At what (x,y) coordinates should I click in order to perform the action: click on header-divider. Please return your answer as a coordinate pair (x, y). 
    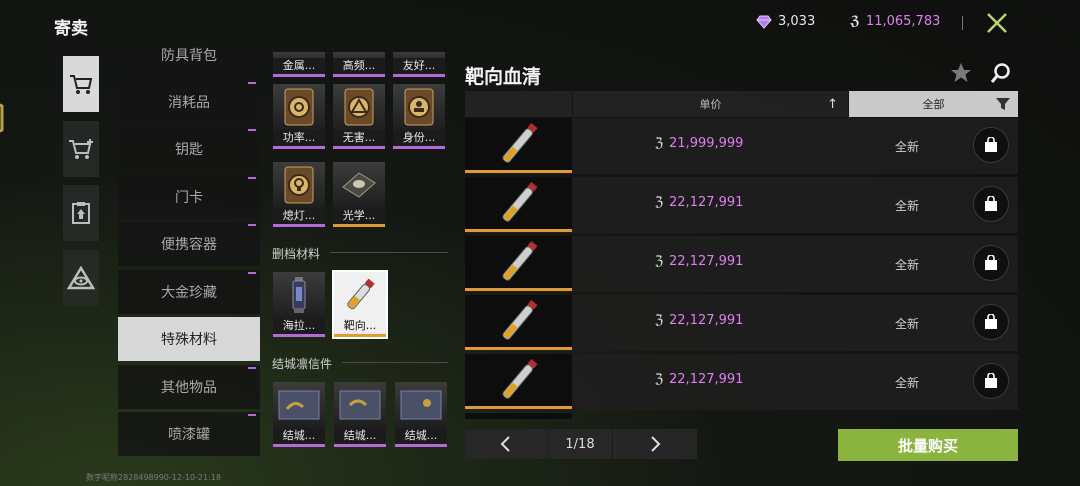
    Looking at the image, I should click on (962, 23).